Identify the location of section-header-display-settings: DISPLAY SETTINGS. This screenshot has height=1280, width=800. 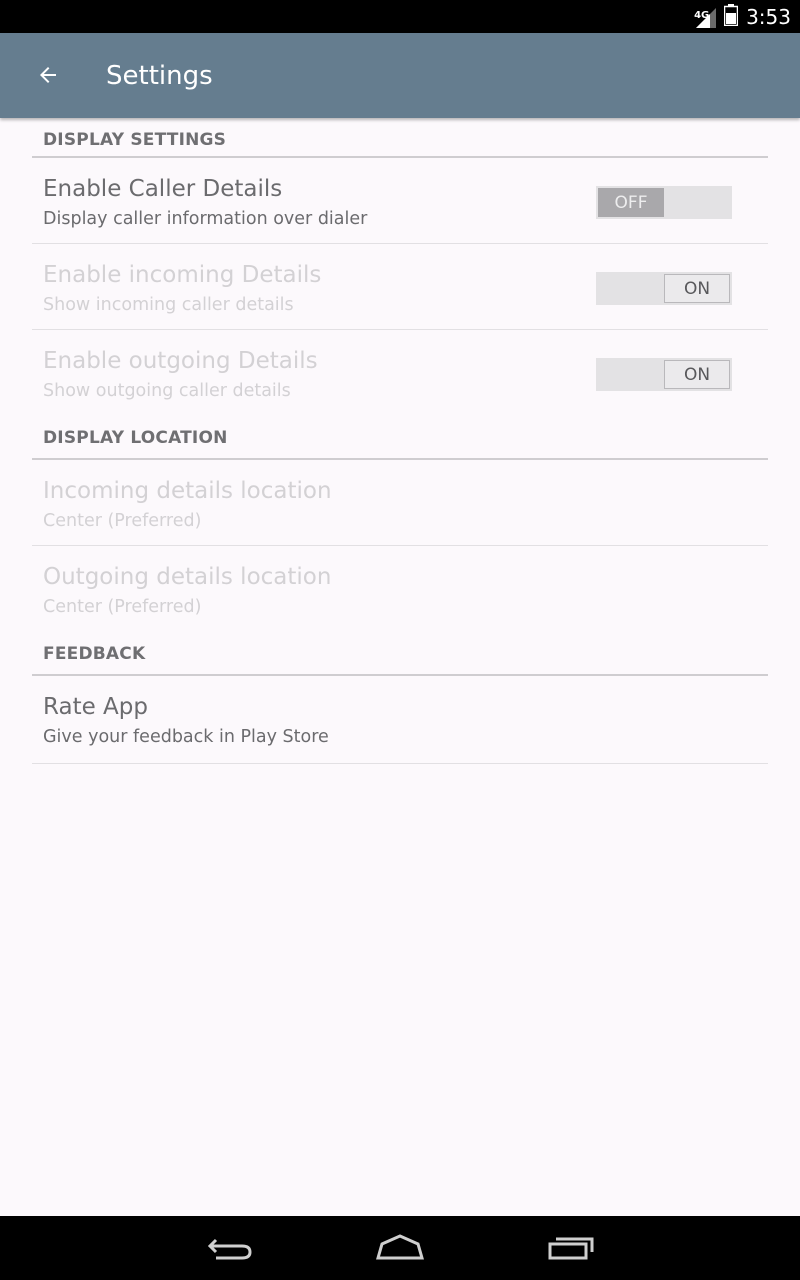
(400, 138).